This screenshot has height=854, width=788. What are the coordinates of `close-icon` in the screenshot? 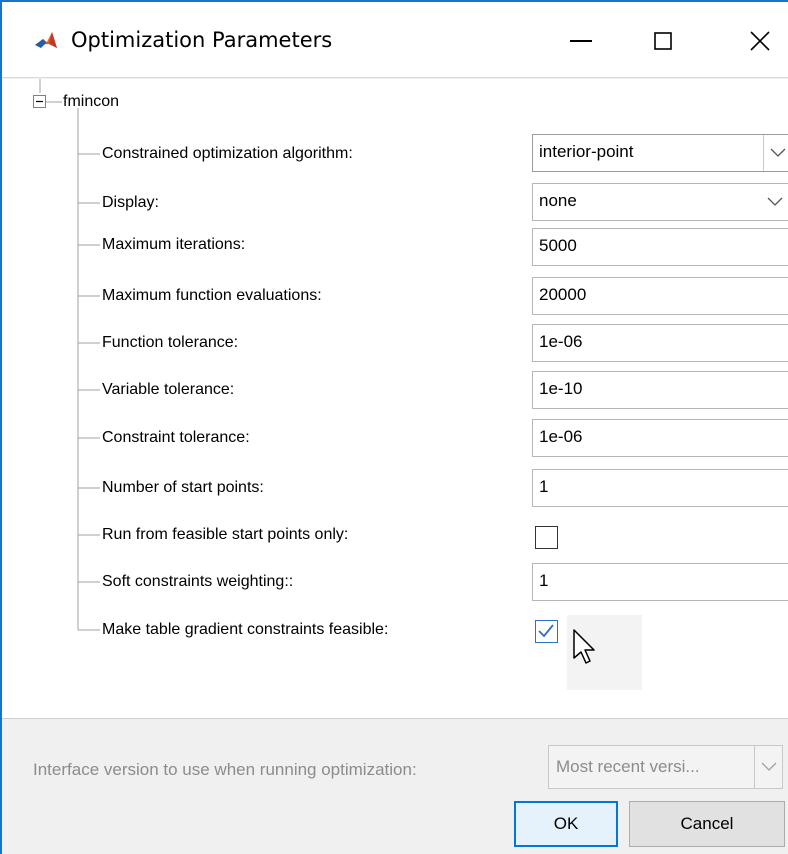 It's located at (760, 41).